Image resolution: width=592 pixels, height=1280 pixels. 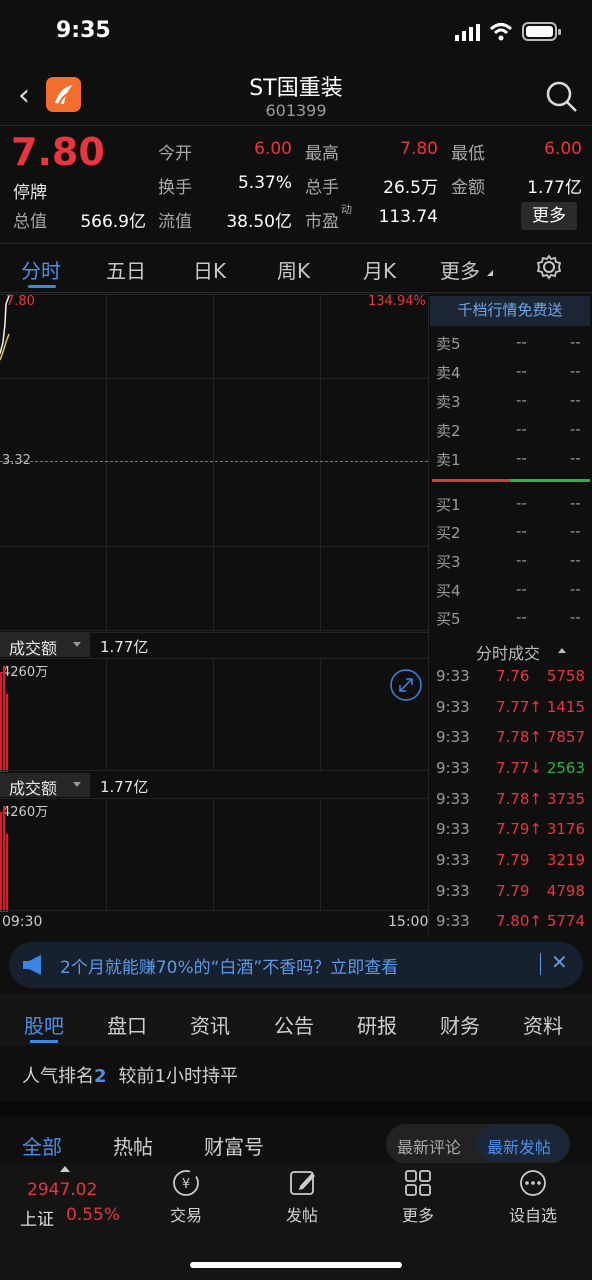 I want to click on high-label: 最高, so click(x=322, y=154).